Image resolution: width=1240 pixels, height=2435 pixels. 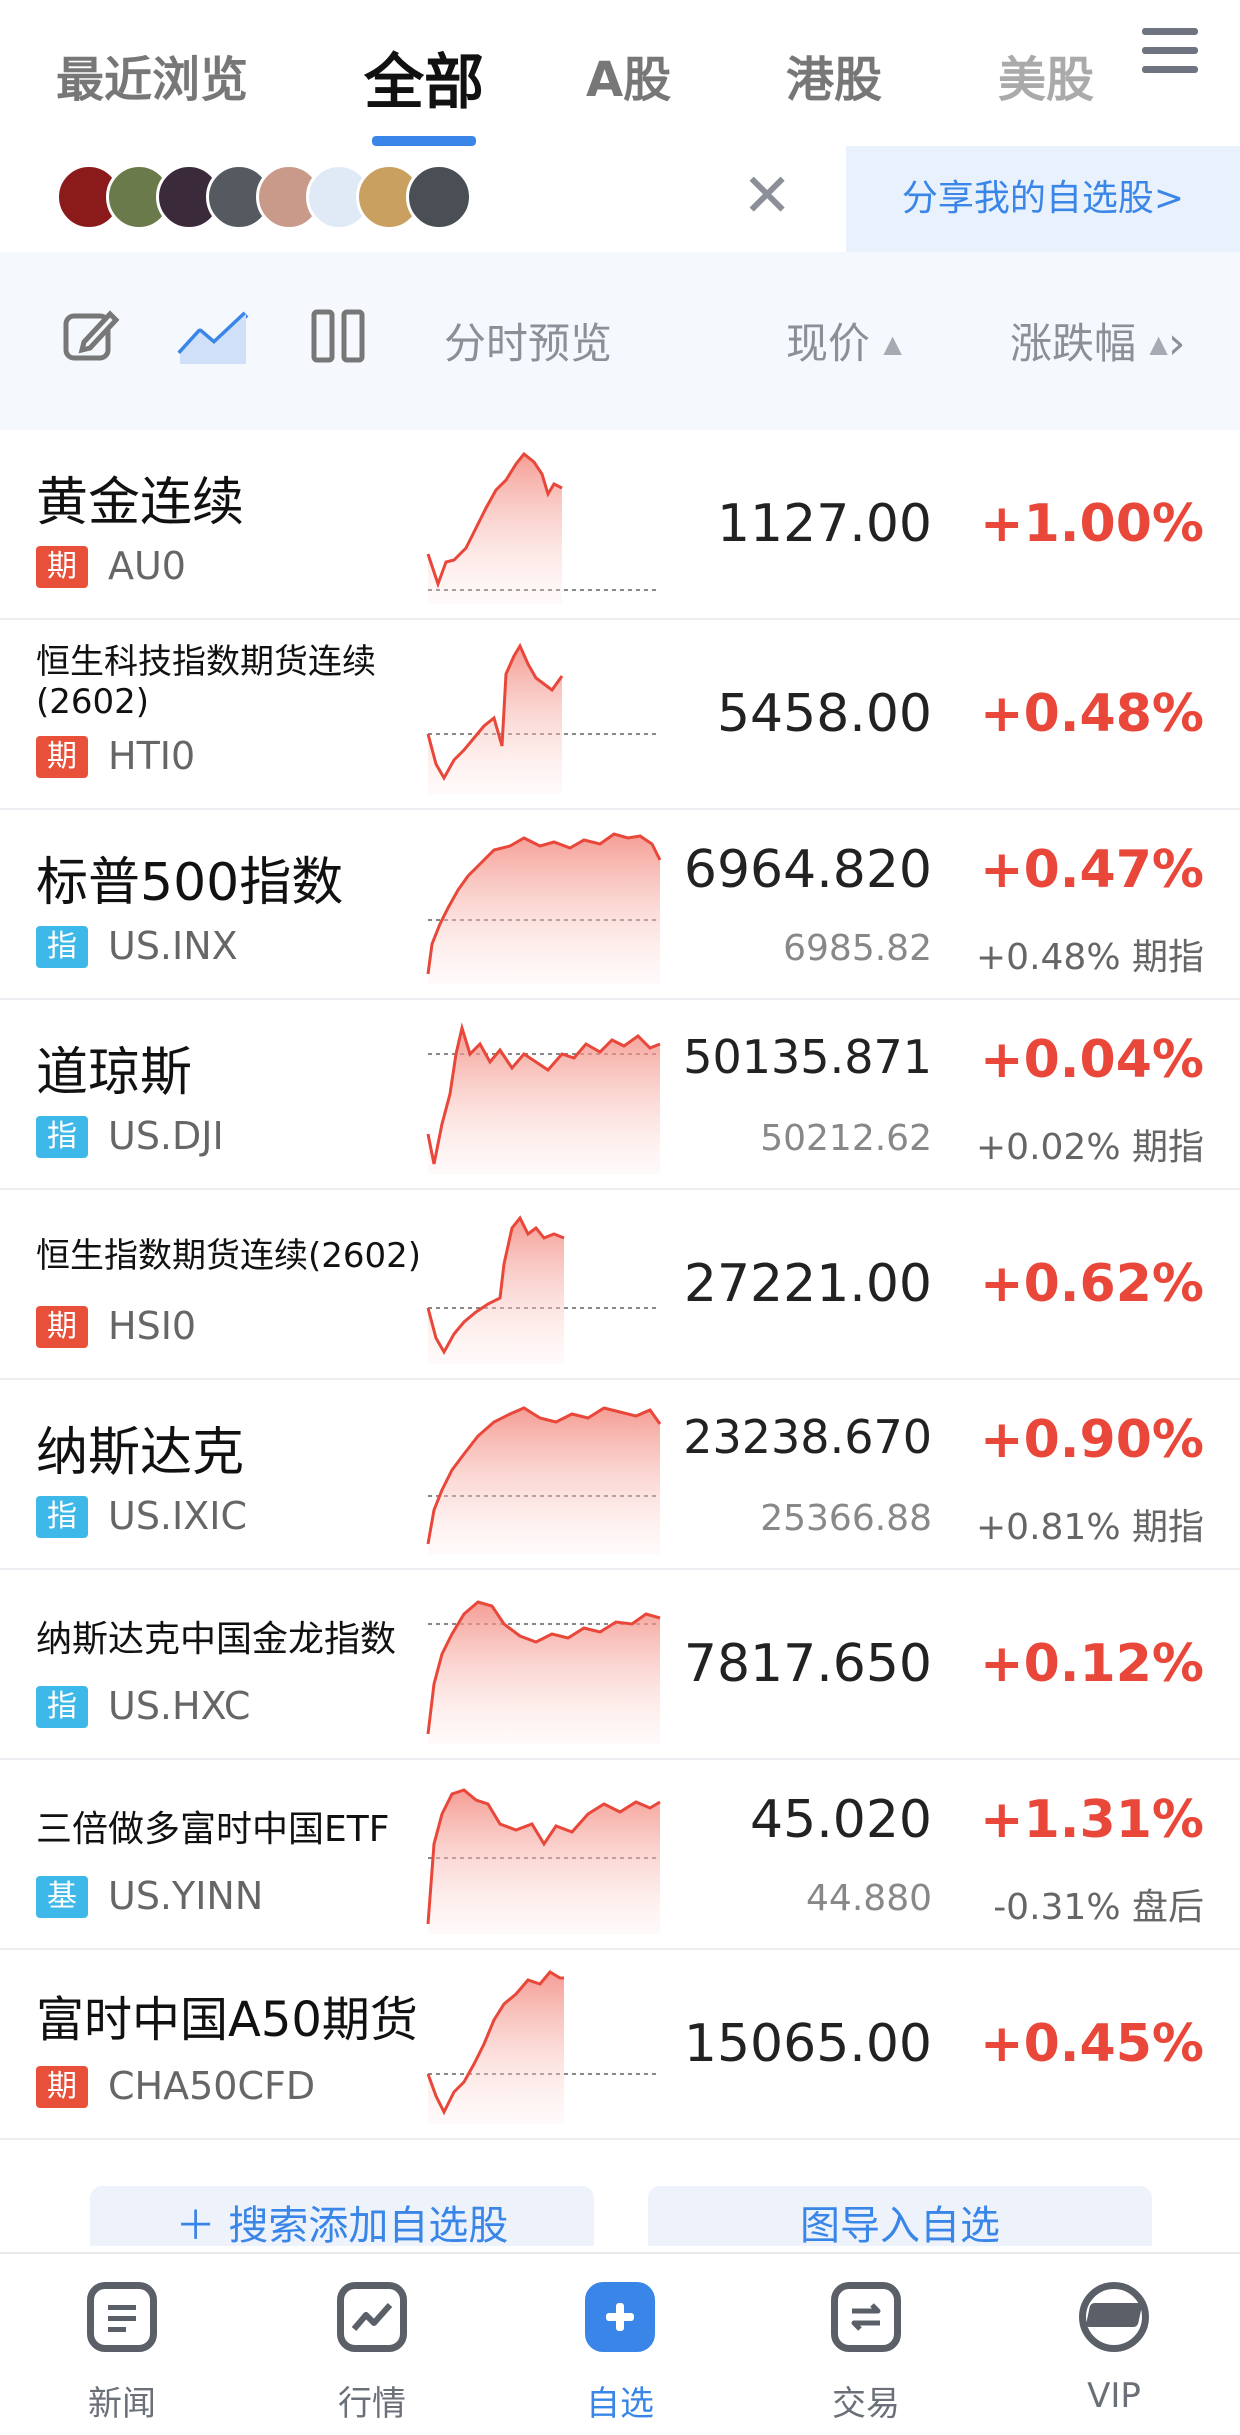 What do you see at coordinates (195, 2224) in the screenshot?
I see `plus-icon: ＋` at bounding box center [195, 2224].